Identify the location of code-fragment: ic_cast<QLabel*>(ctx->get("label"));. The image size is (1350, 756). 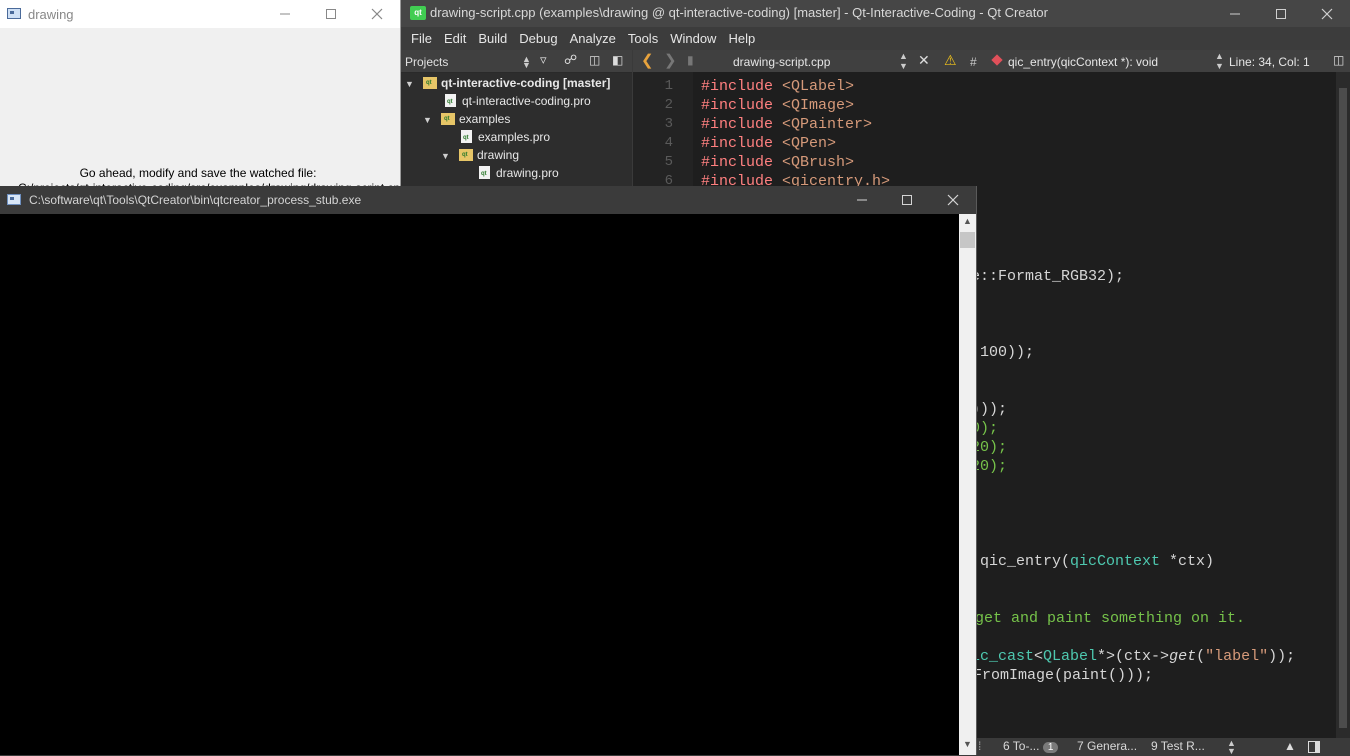
(1133, 656).